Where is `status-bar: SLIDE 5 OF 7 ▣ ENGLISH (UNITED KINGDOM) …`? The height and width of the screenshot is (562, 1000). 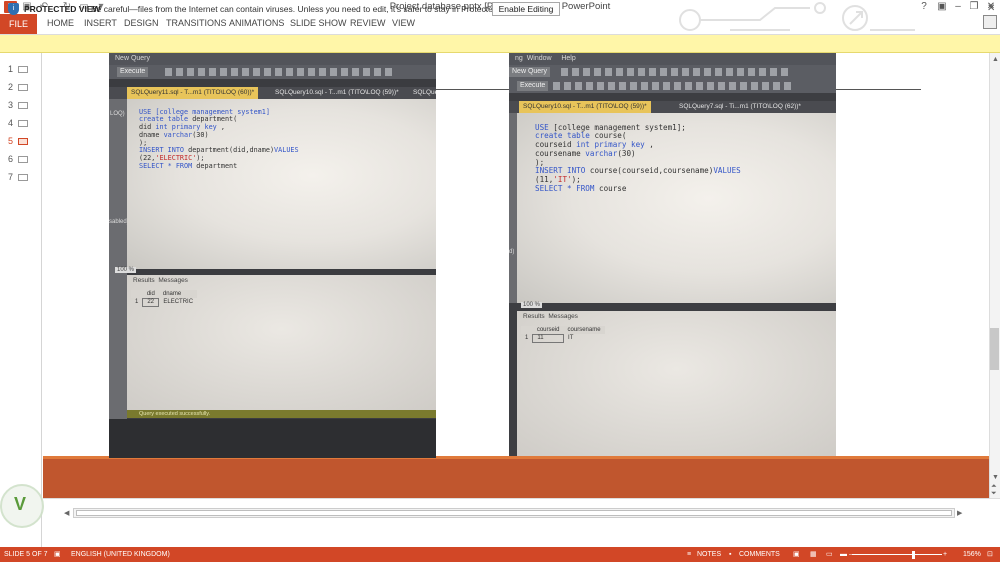 status-bar: SLIDE 5 OF 7 ▣ ENGLISH (UNITED KINGDOM) … is located at coordinates (500, 554).